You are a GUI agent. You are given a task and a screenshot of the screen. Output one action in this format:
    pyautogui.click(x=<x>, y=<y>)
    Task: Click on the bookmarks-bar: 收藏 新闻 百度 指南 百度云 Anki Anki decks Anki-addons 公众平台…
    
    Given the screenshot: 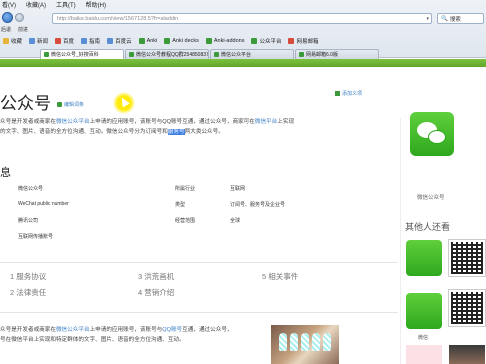 What is the action you would take?
    pyautogui.click(x=243, y=41)
    